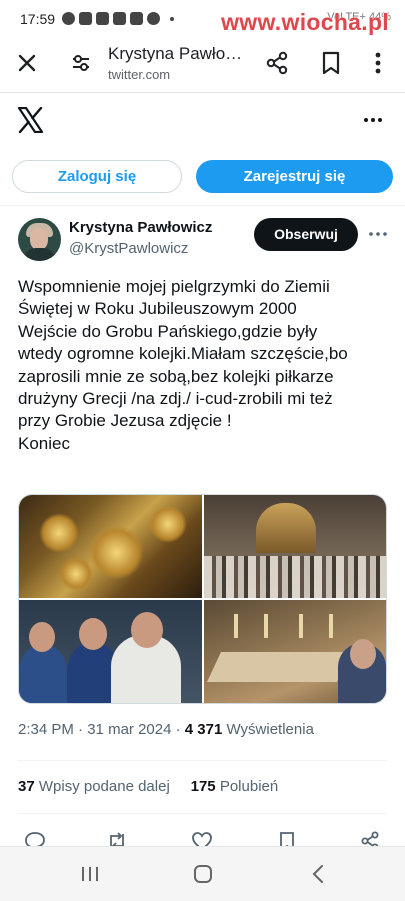  What do you see at coordinates (294, 176) in the screenshot?
I see `signup-button: Zarejestruj się` at bounding box center [294, 176].